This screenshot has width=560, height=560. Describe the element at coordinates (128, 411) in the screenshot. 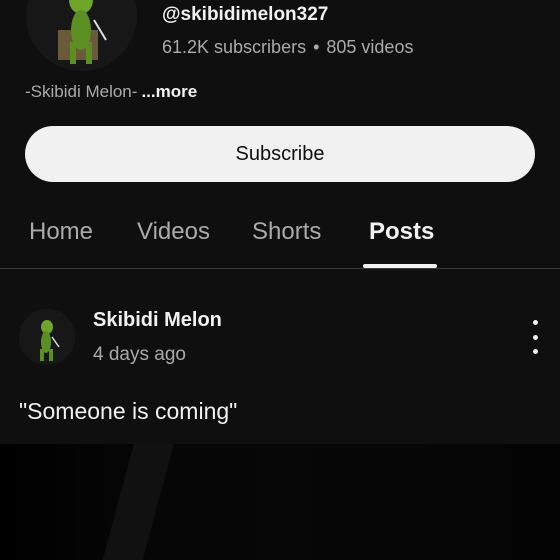

I see `post-text: "Someone is coming"` at that location.